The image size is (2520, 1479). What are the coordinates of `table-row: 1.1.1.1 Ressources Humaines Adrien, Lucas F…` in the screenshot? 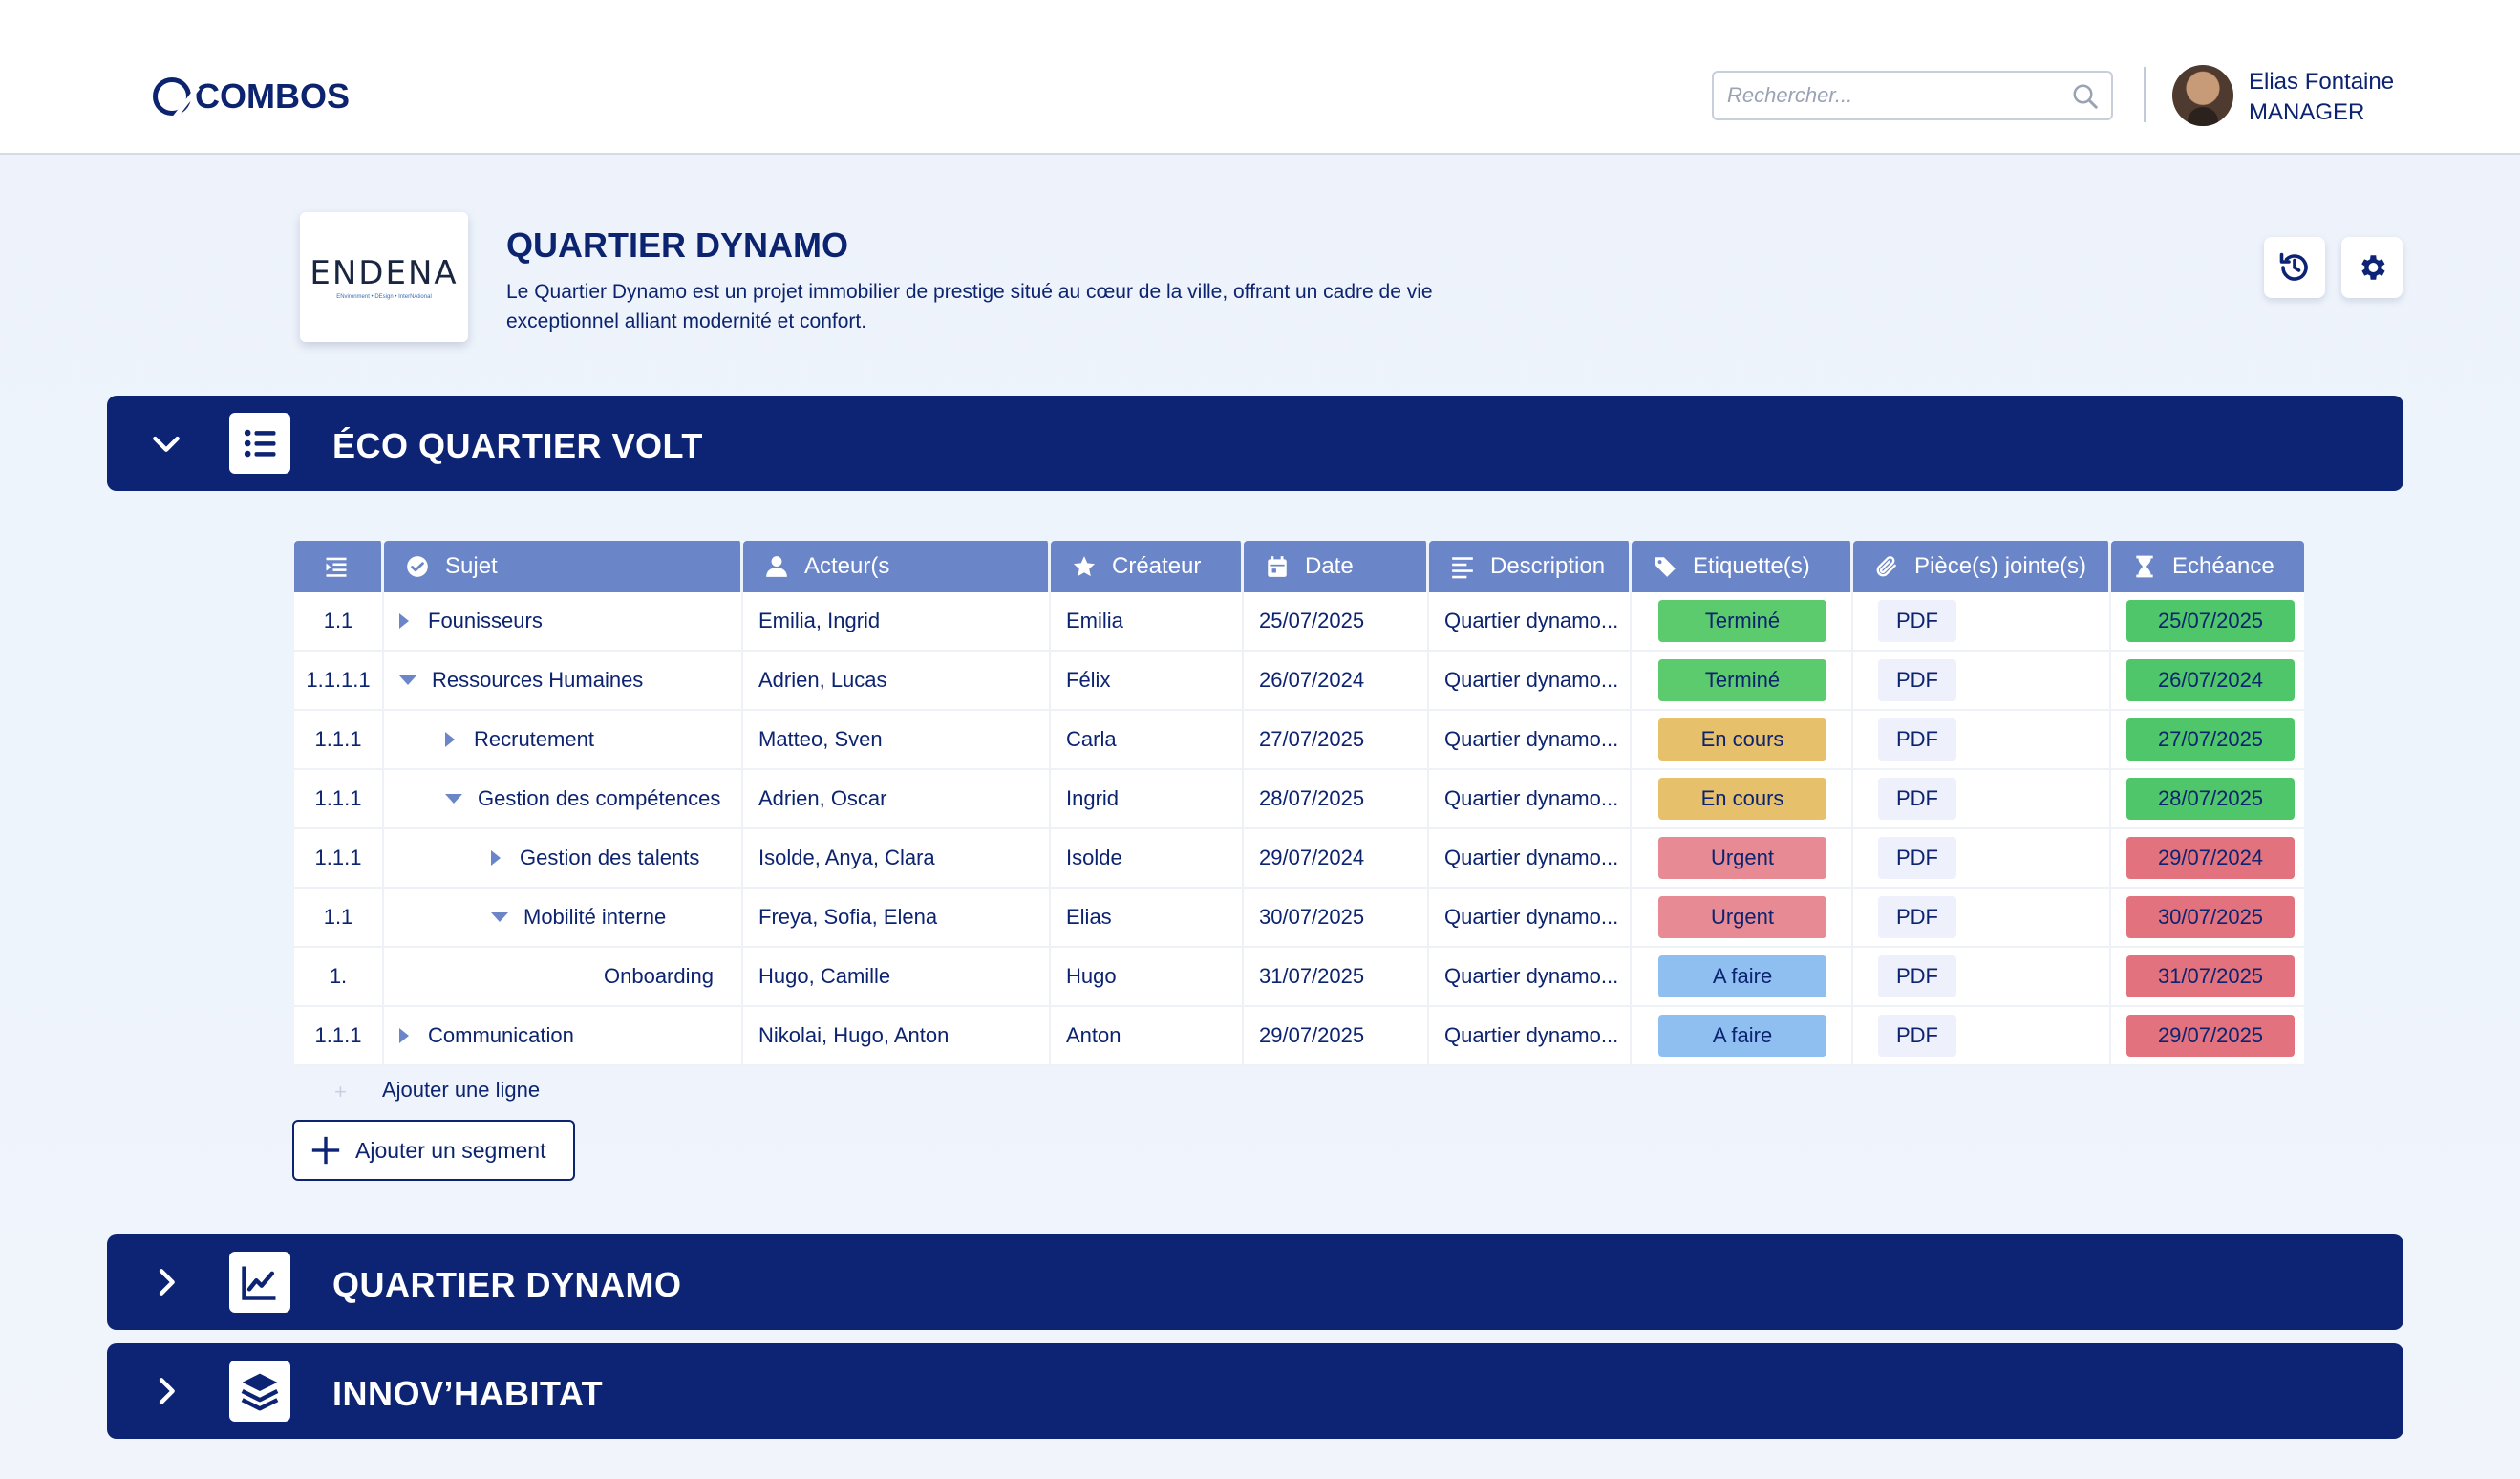 It's located at (1299, 682).